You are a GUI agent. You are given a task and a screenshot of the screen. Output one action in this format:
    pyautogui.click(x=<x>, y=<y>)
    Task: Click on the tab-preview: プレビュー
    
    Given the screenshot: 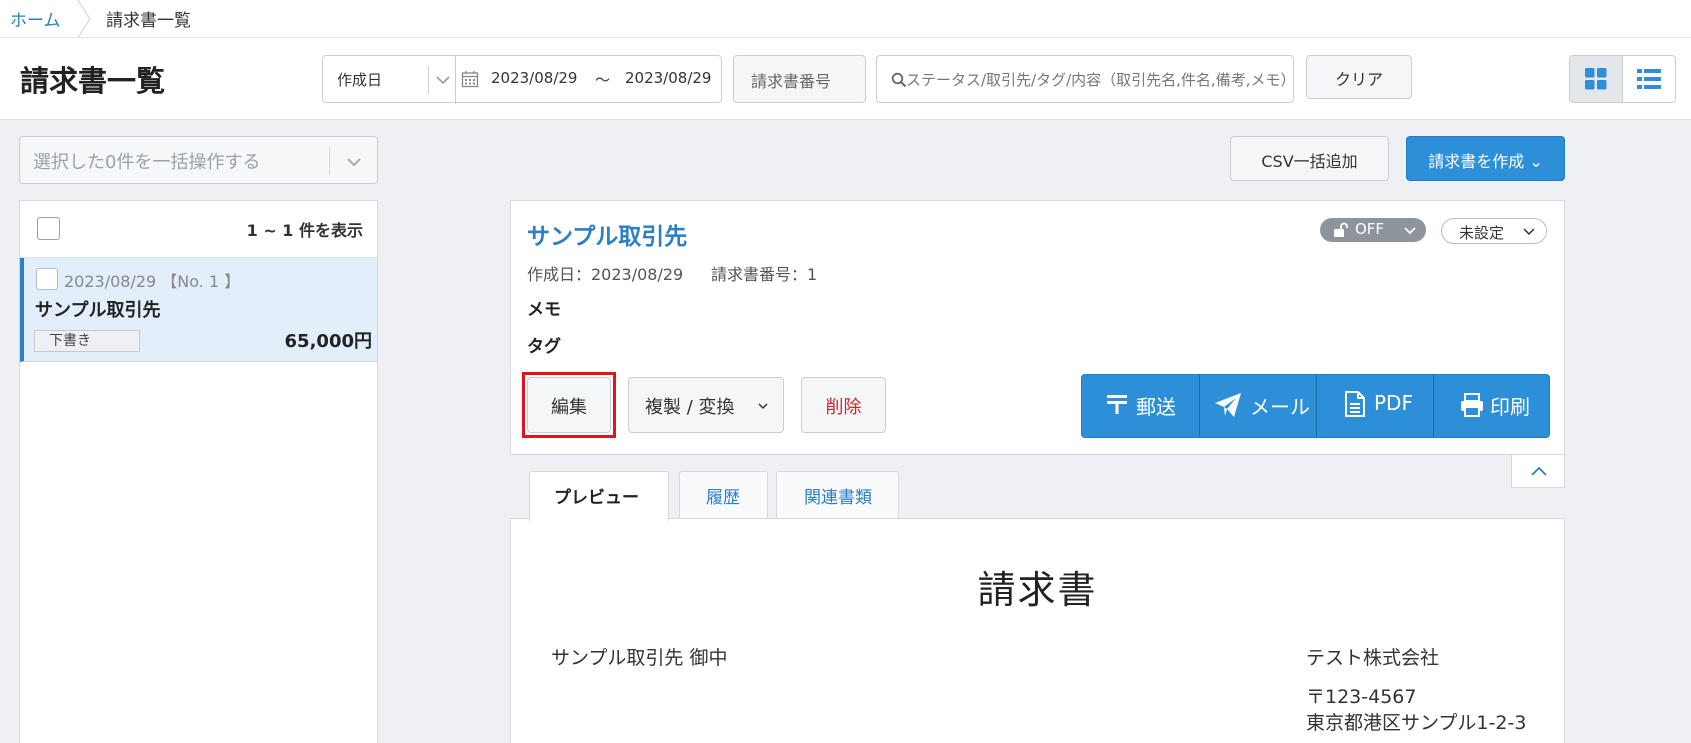 What is the action you would take?
    pyautogui.click(x=599, y=496)
    